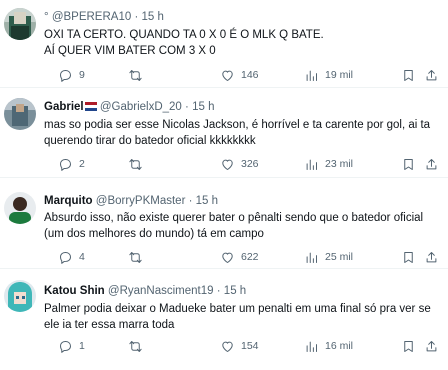 This screenshot has height=370, width=448. Describe the element at coordinates (90, 106) in the screenshot. I see `netherlands-flag-icon` at that location.